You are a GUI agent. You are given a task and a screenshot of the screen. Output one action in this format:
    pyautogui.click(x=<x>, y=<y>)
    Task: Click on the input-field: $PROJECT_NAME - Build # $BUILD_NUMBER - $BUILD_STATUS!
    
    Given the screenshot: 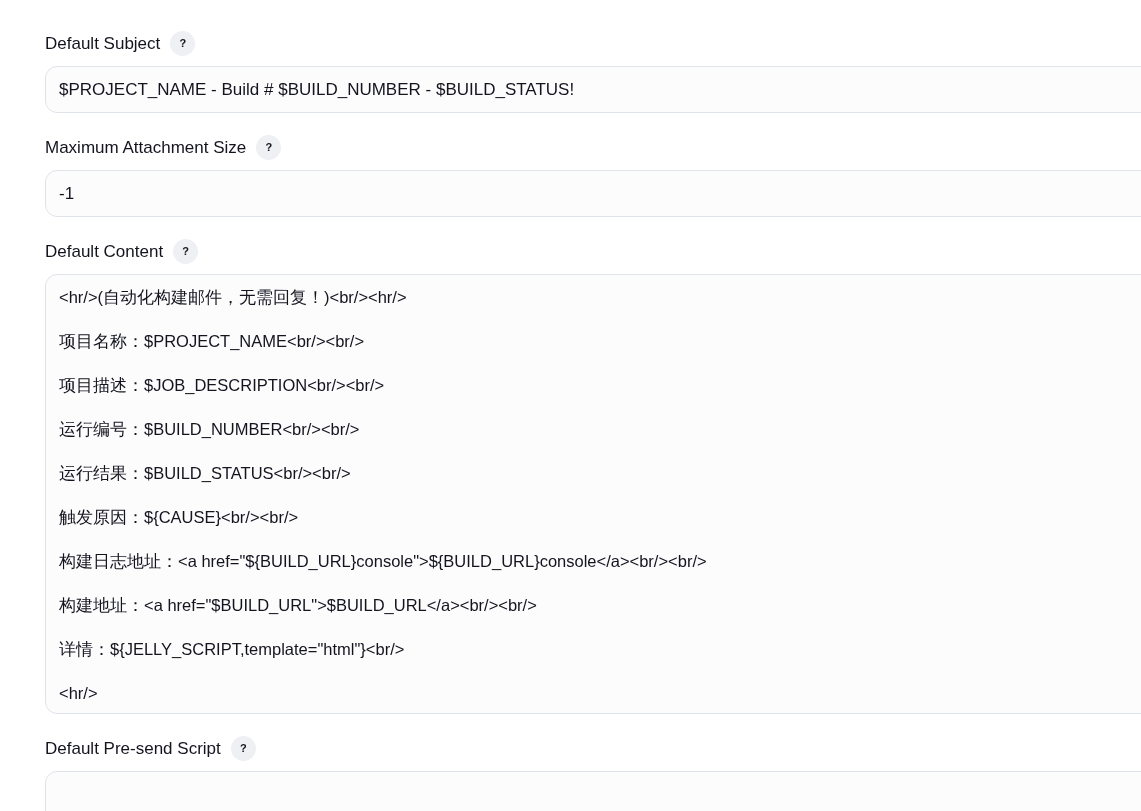 What is the action you would take?
    pyautogui.click(x=593, y=89)
    